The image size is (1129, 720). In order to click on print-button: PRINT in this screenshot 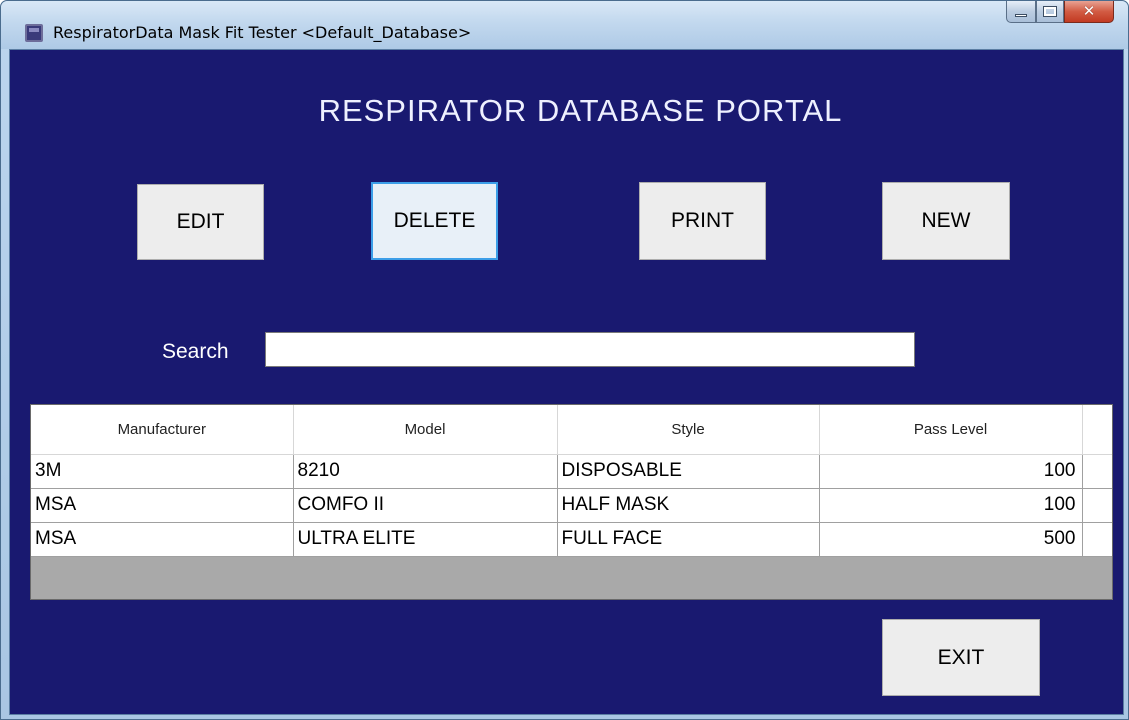, I will do `click(702, 221)`.